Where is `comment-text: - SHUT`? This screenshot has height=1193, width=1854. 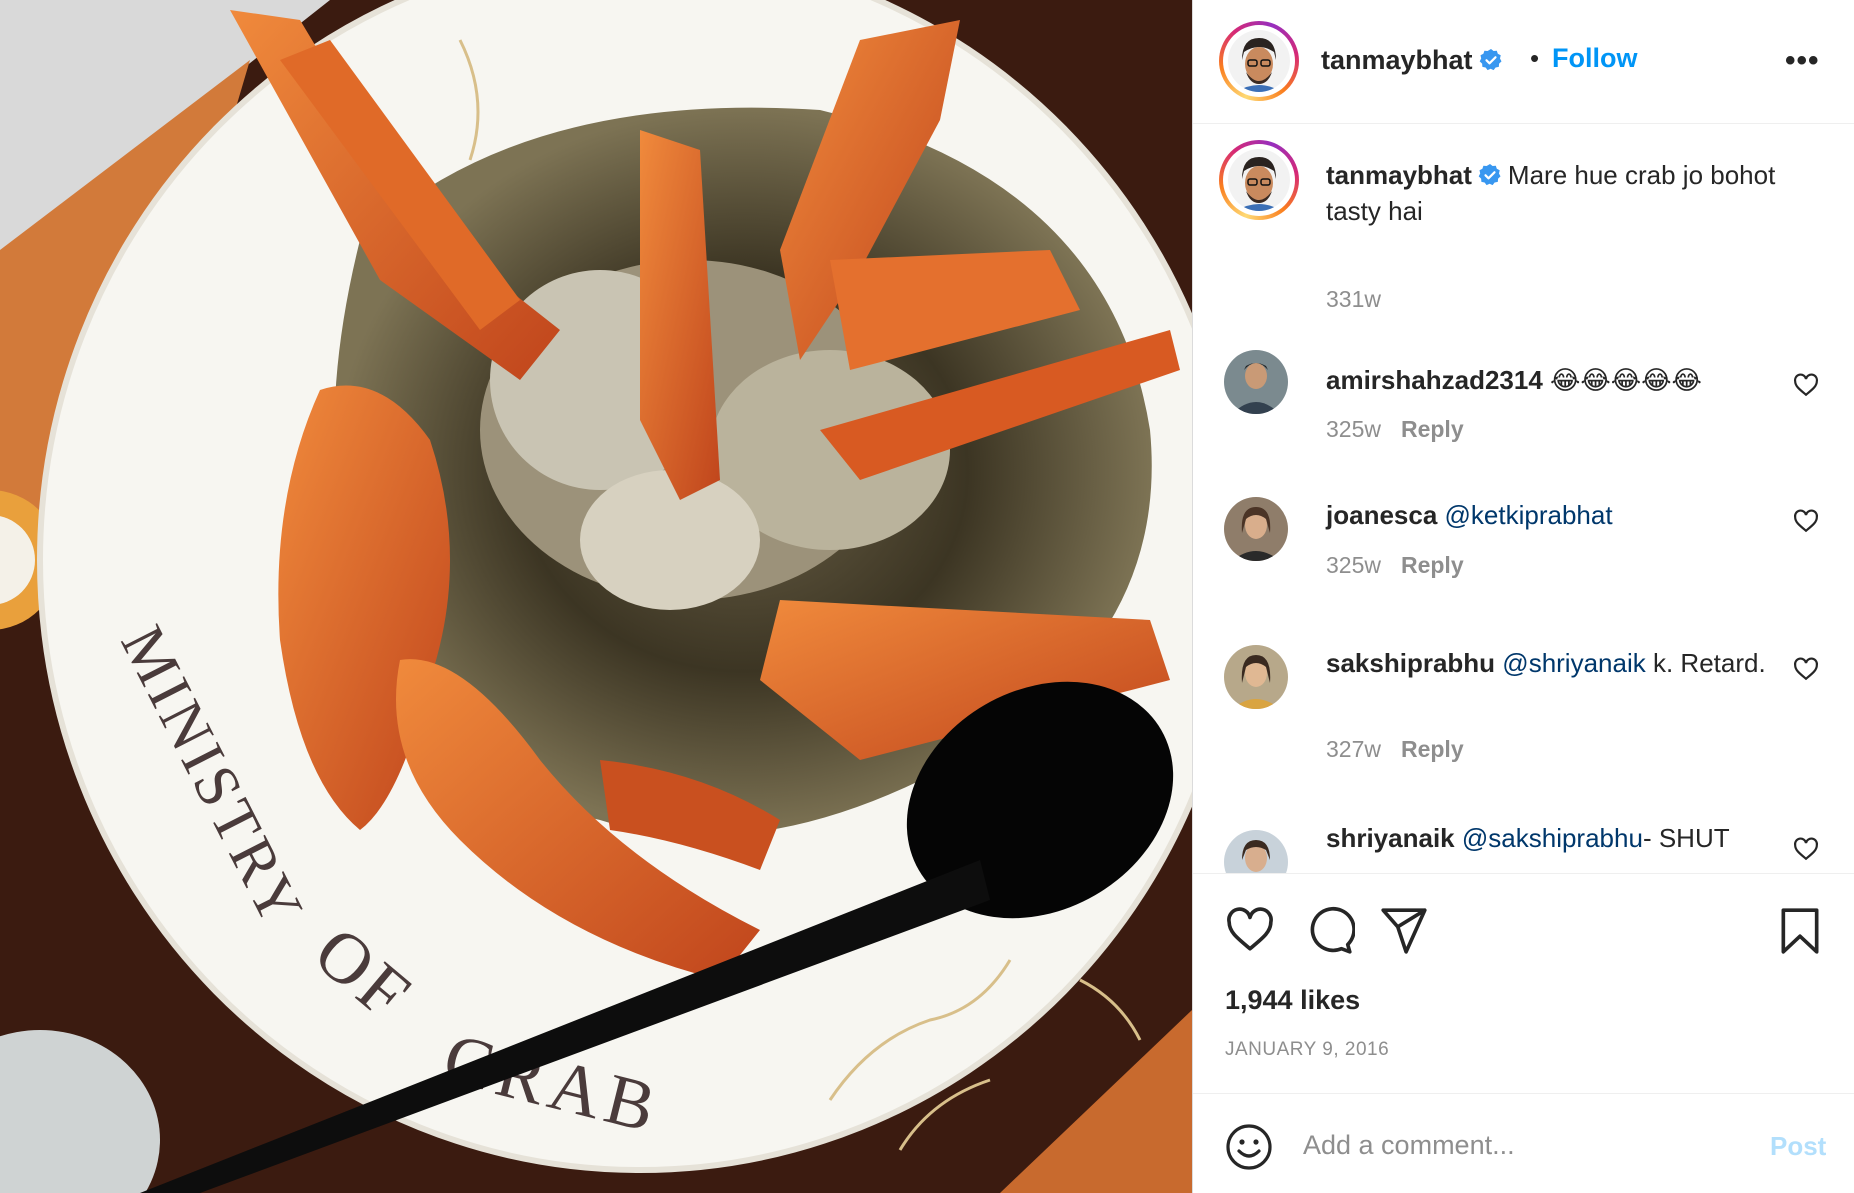 comment-text: - SHUT is located at coordinates (1686, 838).